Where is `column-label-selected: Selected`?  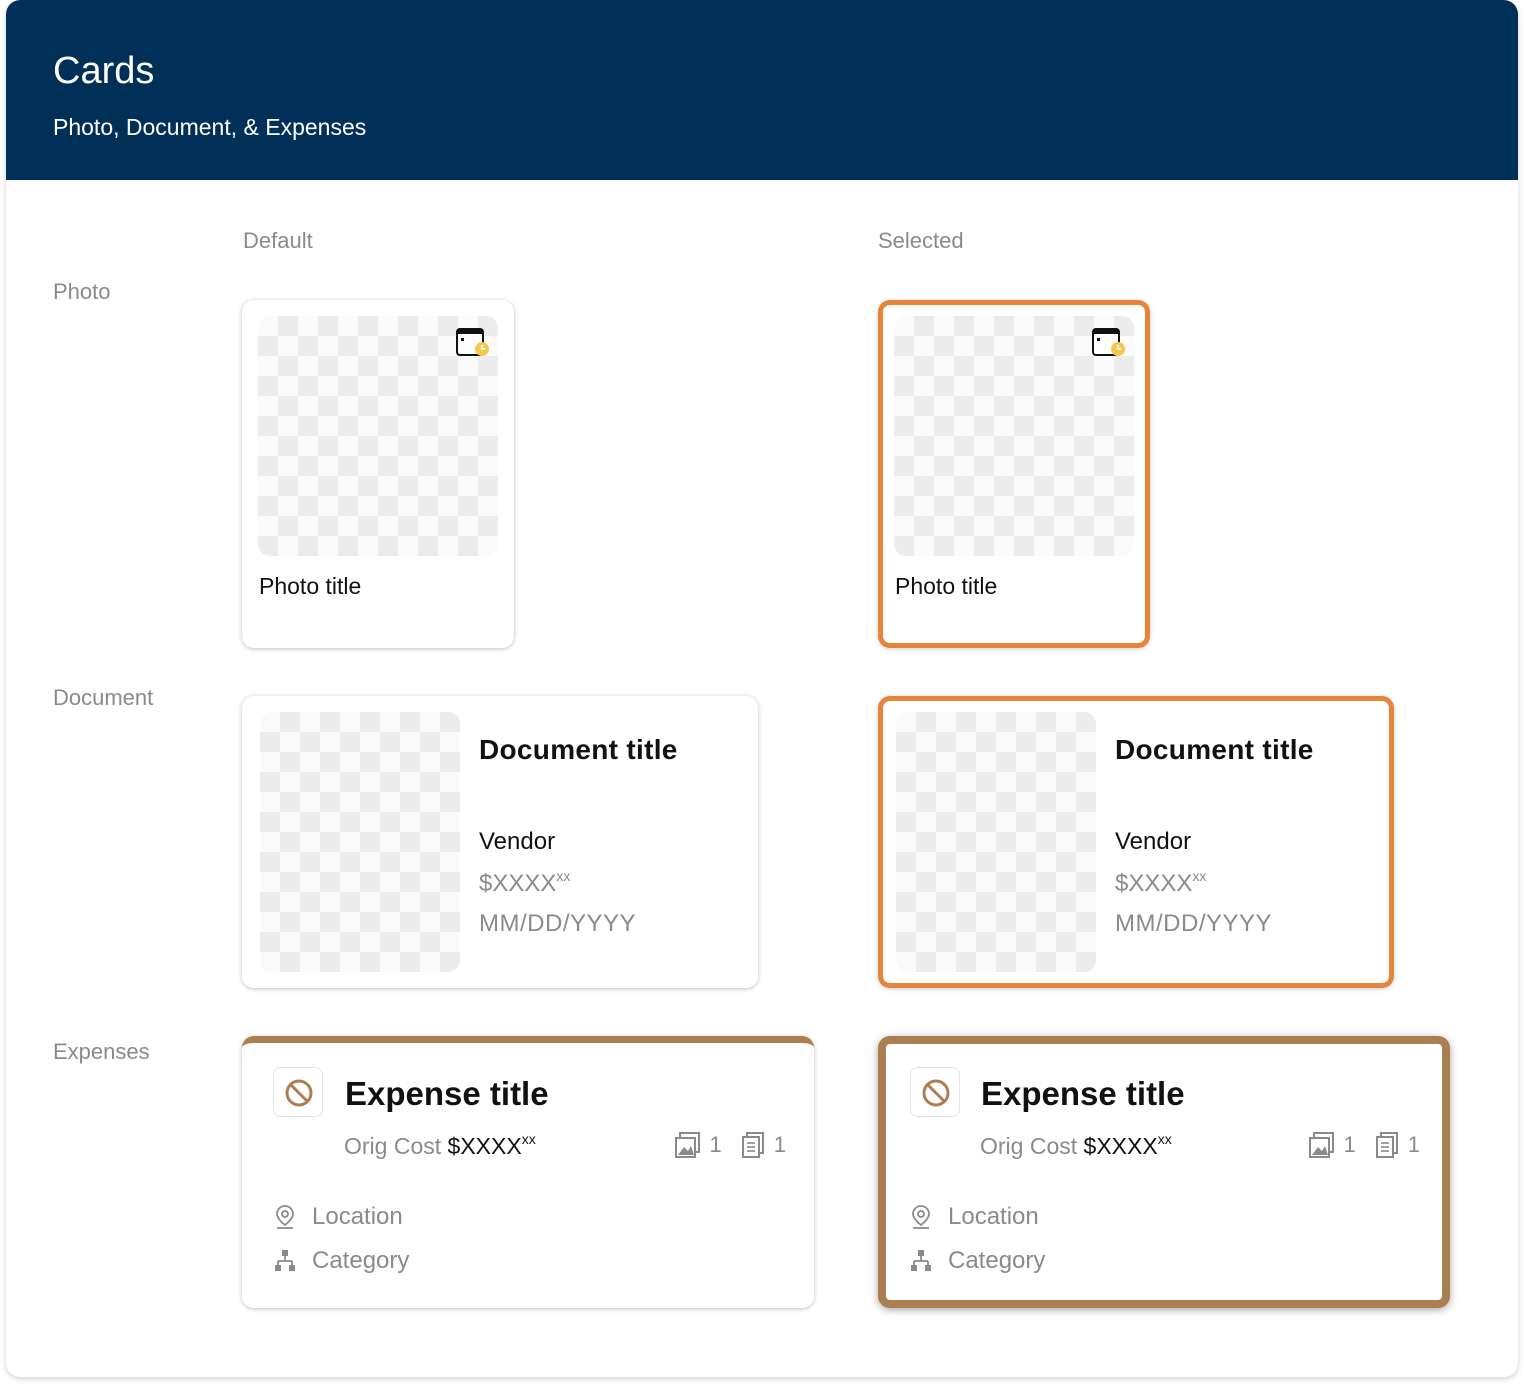
column-label-selected: Selected is located at coordinates (921, 240).